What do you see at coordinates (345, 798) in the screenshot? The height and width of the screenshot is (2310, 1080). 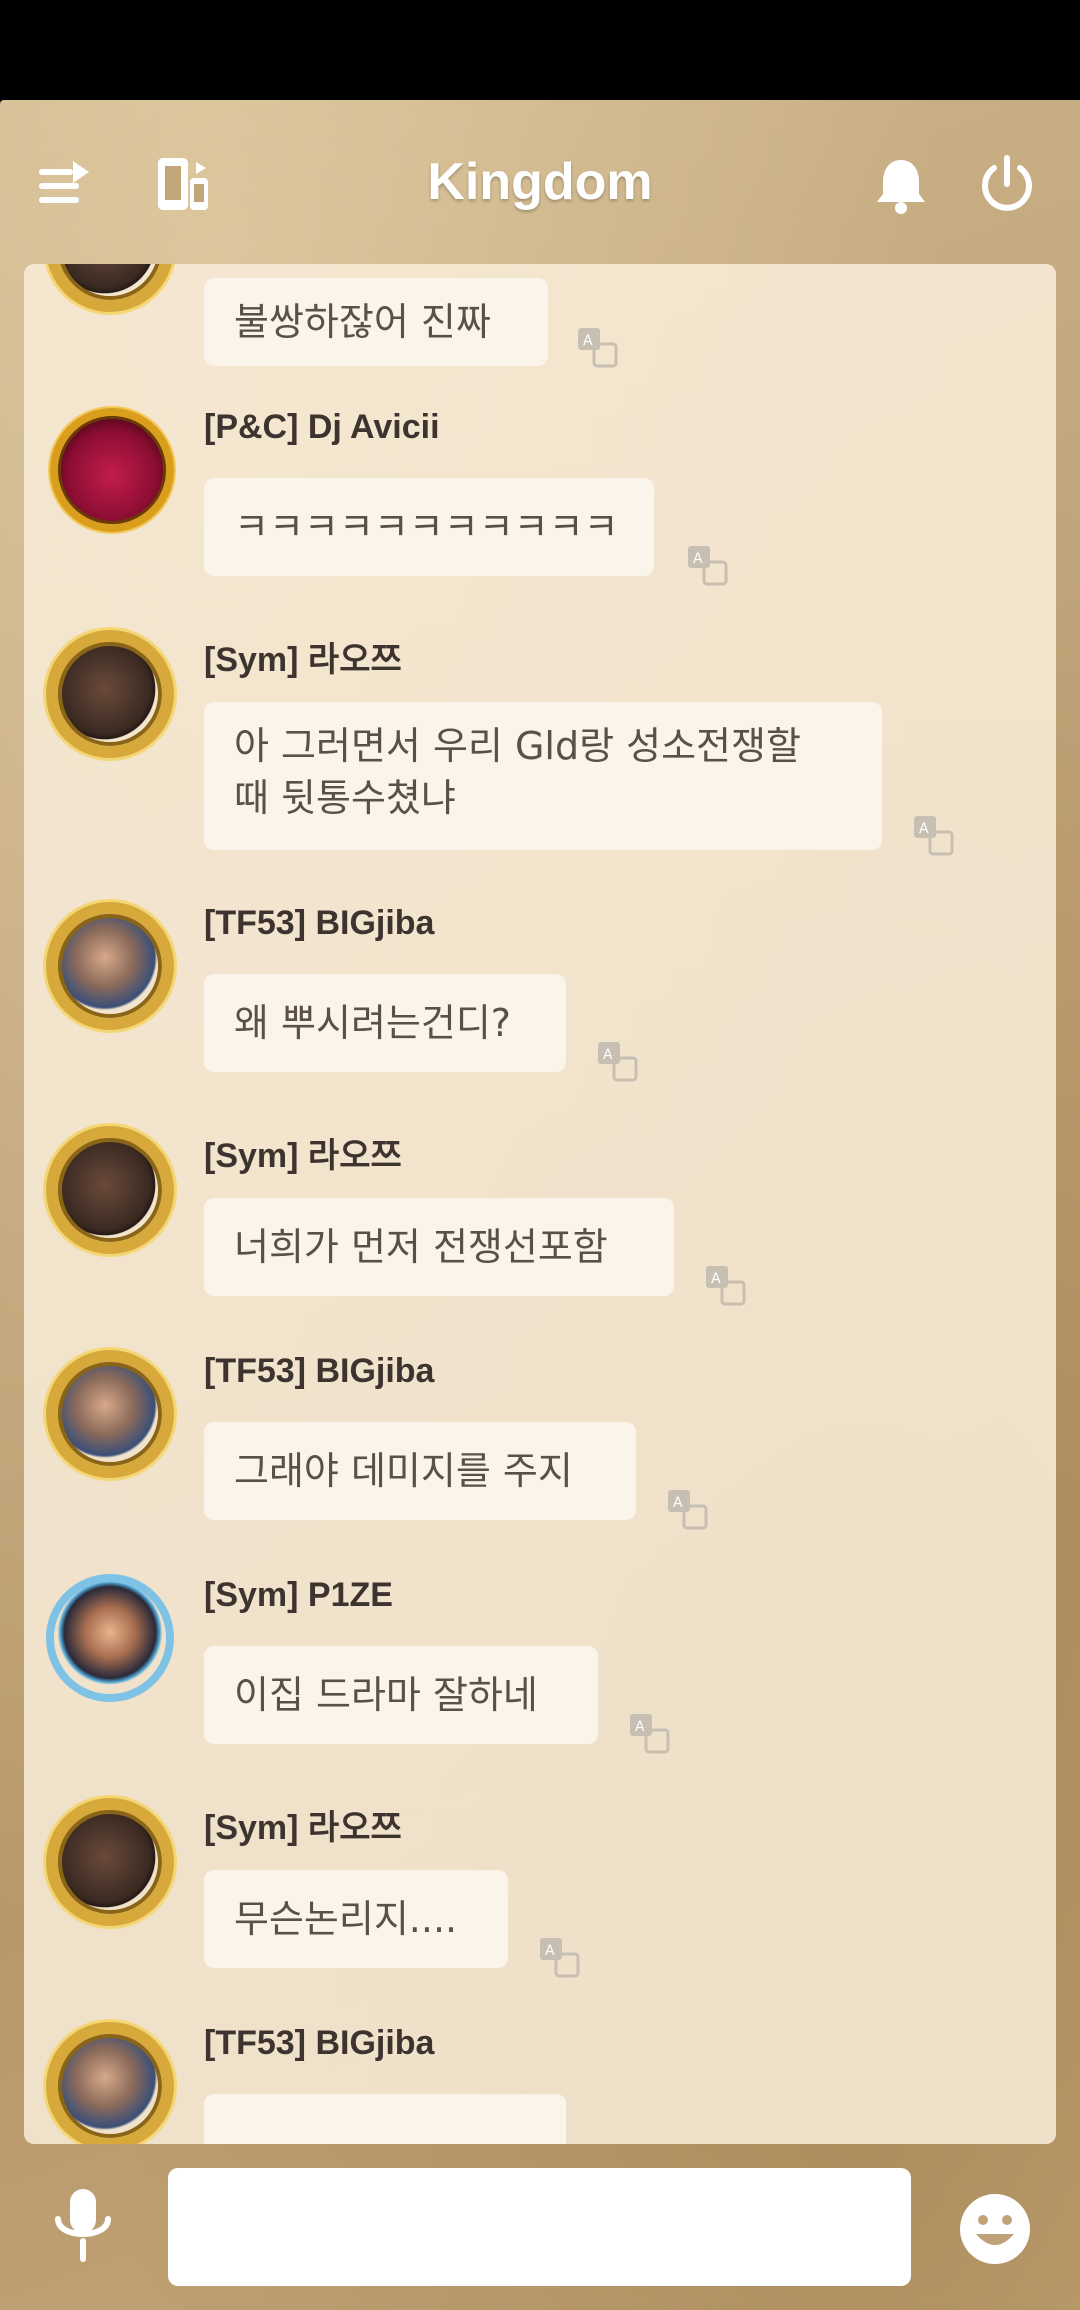 I see `message-text-line: 때 뒷통수쳤냐` at bounding box center [345, 798].